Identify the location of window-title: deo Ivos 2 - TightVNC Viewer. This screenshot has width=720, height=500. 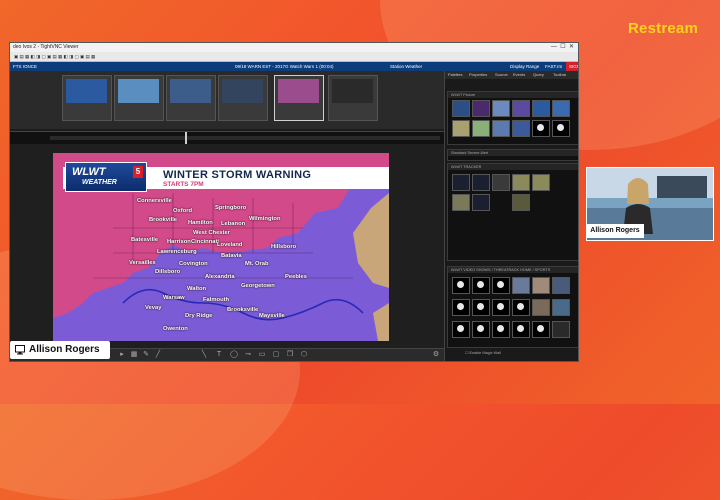
(46, 47).